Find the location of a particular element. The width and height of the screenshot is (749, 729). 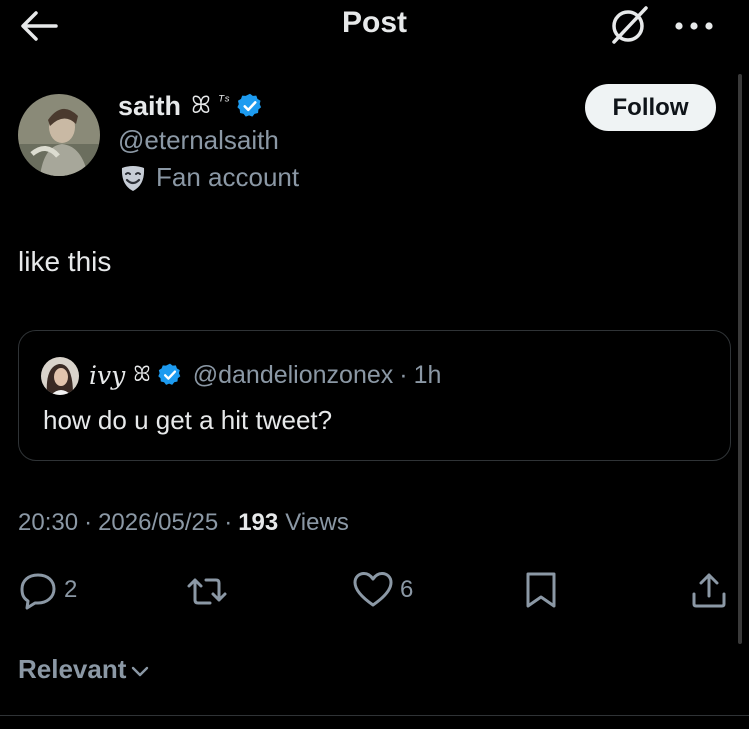

quoted-author-handle: @dandelionzonex is located at coordinates (293, 374).